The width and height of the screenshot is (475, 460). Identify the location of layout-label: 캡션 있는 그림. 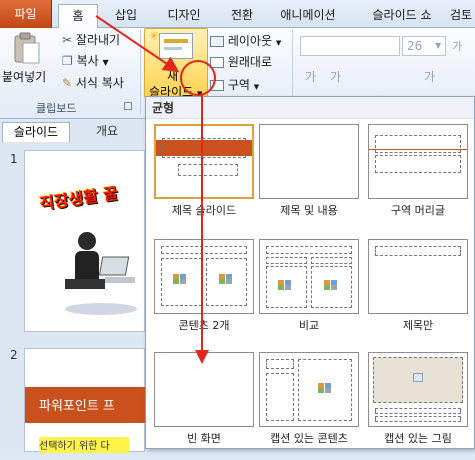
(418, 438).